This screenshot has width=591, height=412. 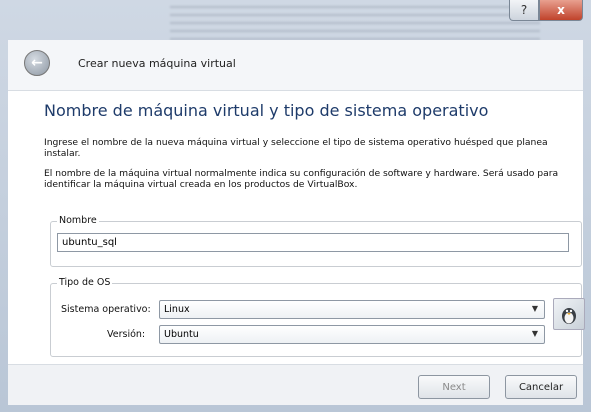 What do you see at coordinates (561, 10) in the screenshot?
I see `close-button: x` at bounding box center [561, 10].